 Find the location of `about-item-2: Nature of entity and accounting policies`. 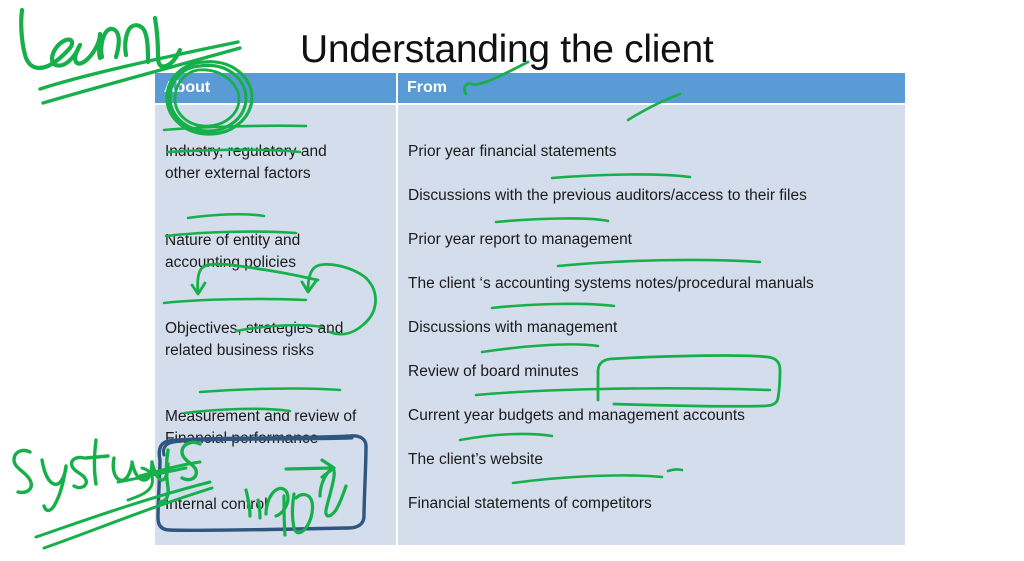

about-item-2: Nature of entity and accounting policies is located at coordinates (233, 251).